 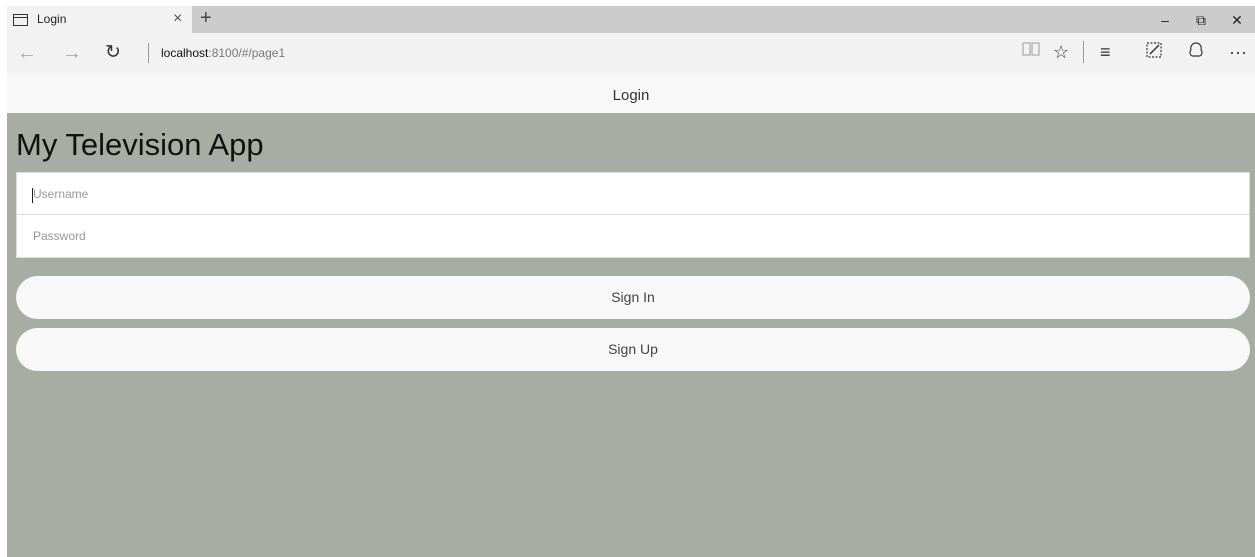 I want to click on username-field, so click(x=633, y=193).